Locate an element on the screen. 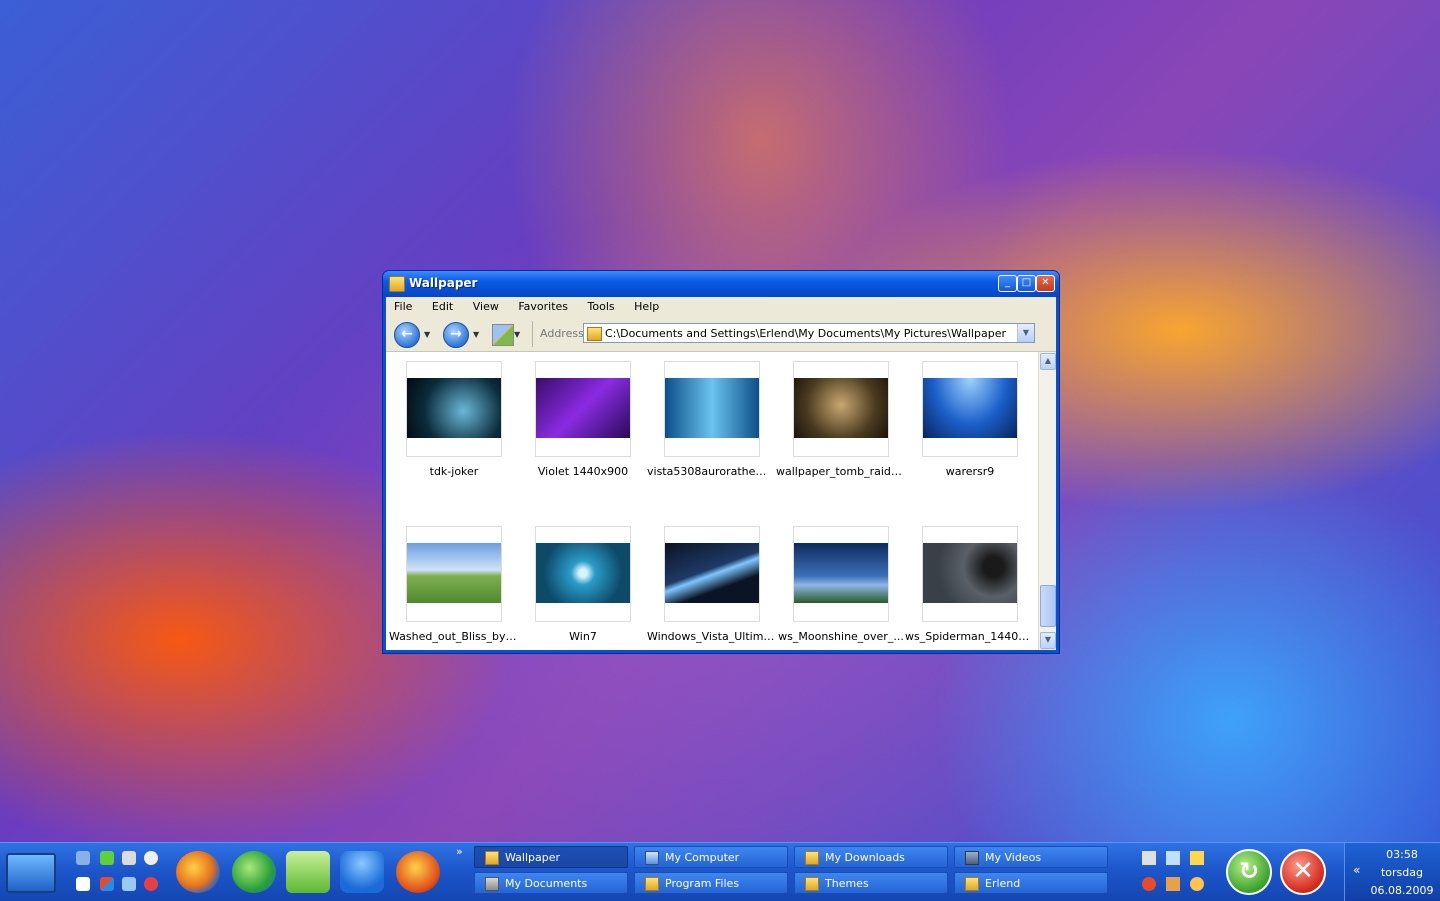  tools-icon is located at coordinates (1149, 858).